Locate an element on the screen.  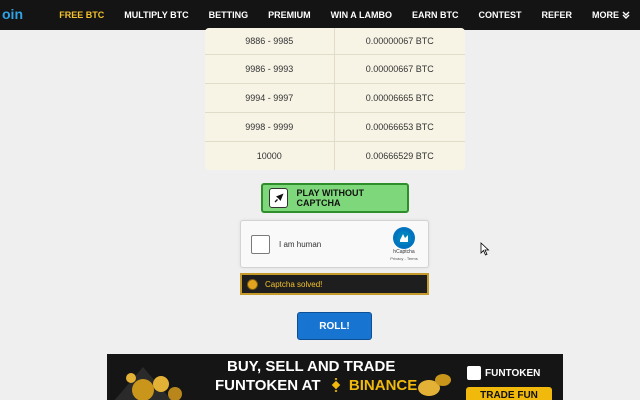
table-row: 9986 - 9993 0.00000667 BTC is located at coordinates (335, 68).